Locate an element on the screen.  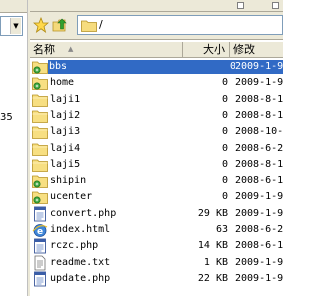
star-icon is located at coordinates (41, 25).